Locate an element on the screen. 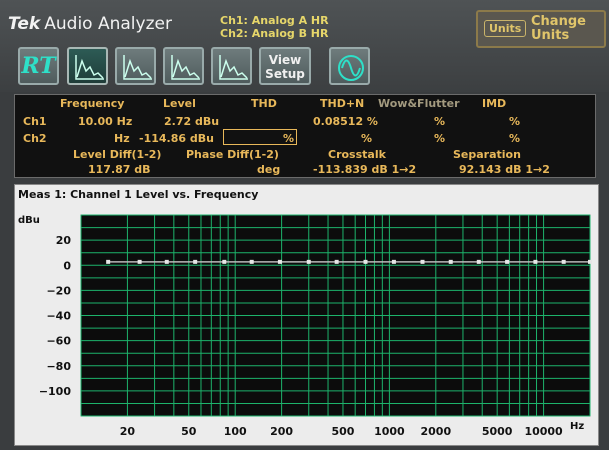 The width and height of the screenshot is (609, 450). x-tick-label: 100 is located at coordinates (235, 431).